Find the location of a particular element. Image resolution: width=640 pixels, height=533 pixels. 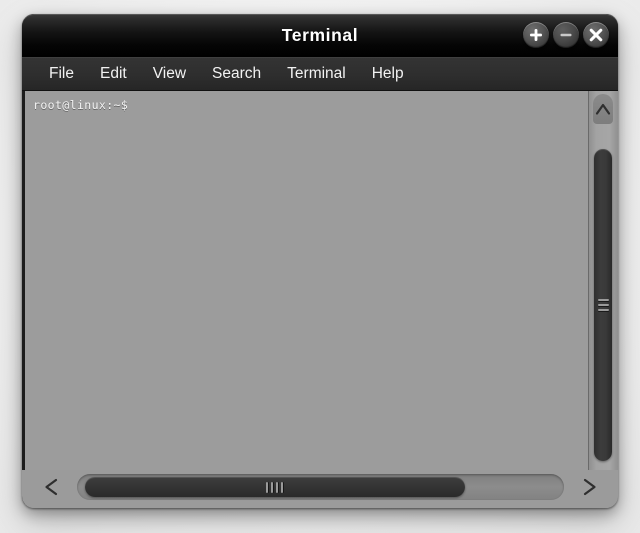

scroll-up-button is located at coordinates (603, 109).